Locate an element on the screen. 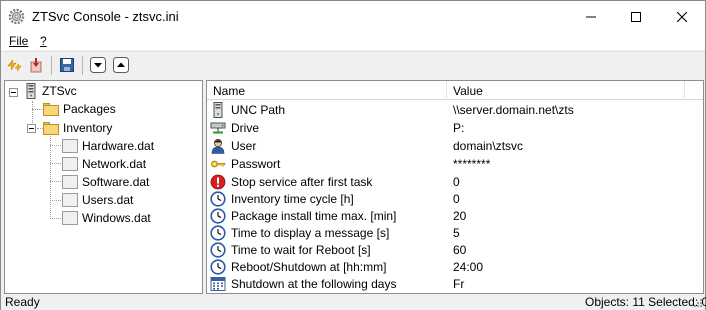 This screenshot has height=310, width=706. column-header-name: Name is located at coordinates (327, 90).